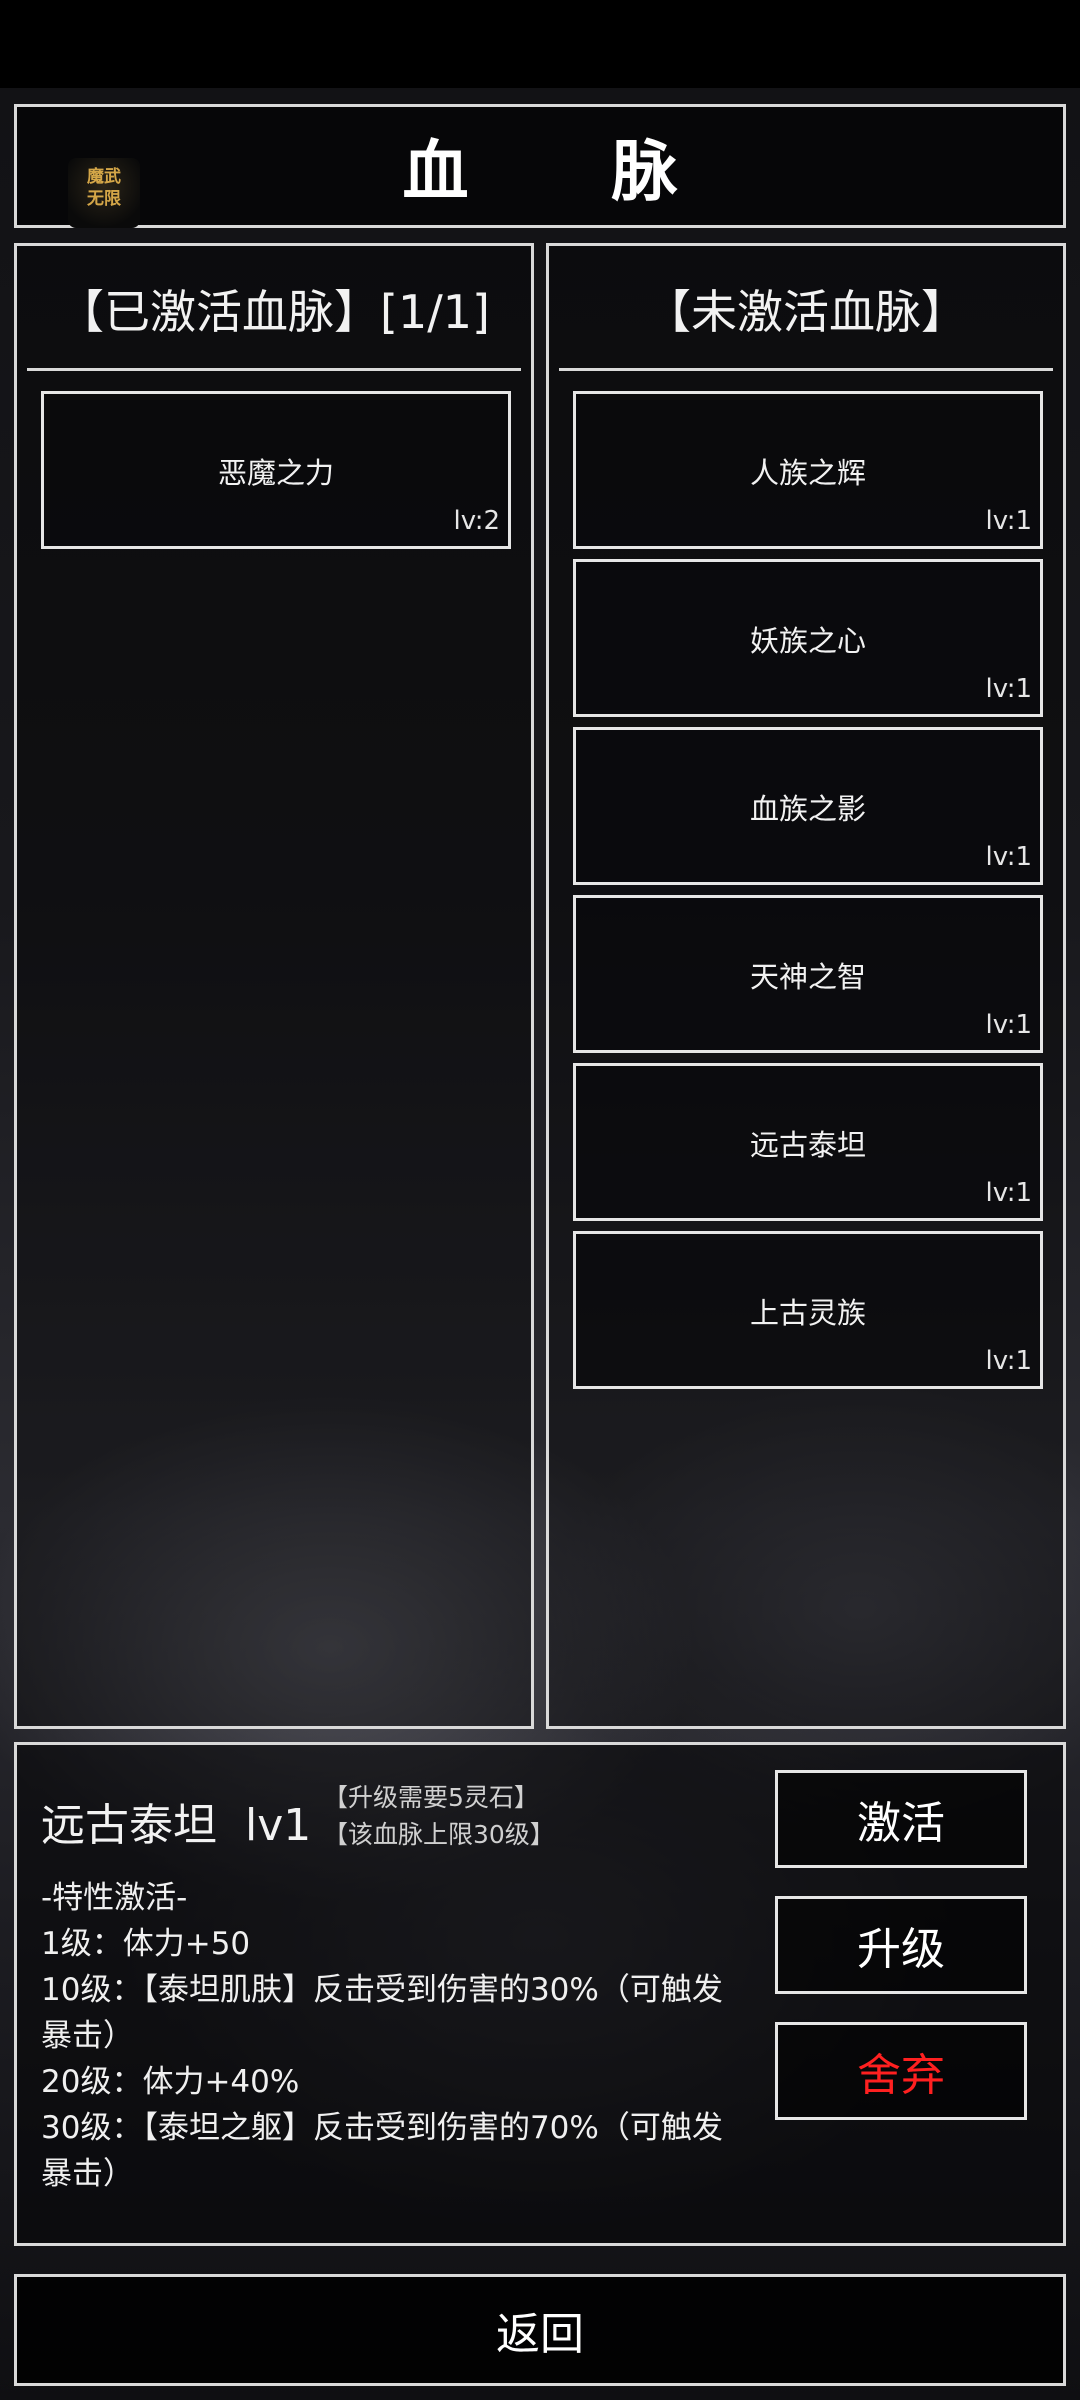 The width and height of the screenshot is (1080, 2400). Describe the element at coordinates (104, 193) in the screenshot. I see `game-logo: 魔武 无限` at that location.